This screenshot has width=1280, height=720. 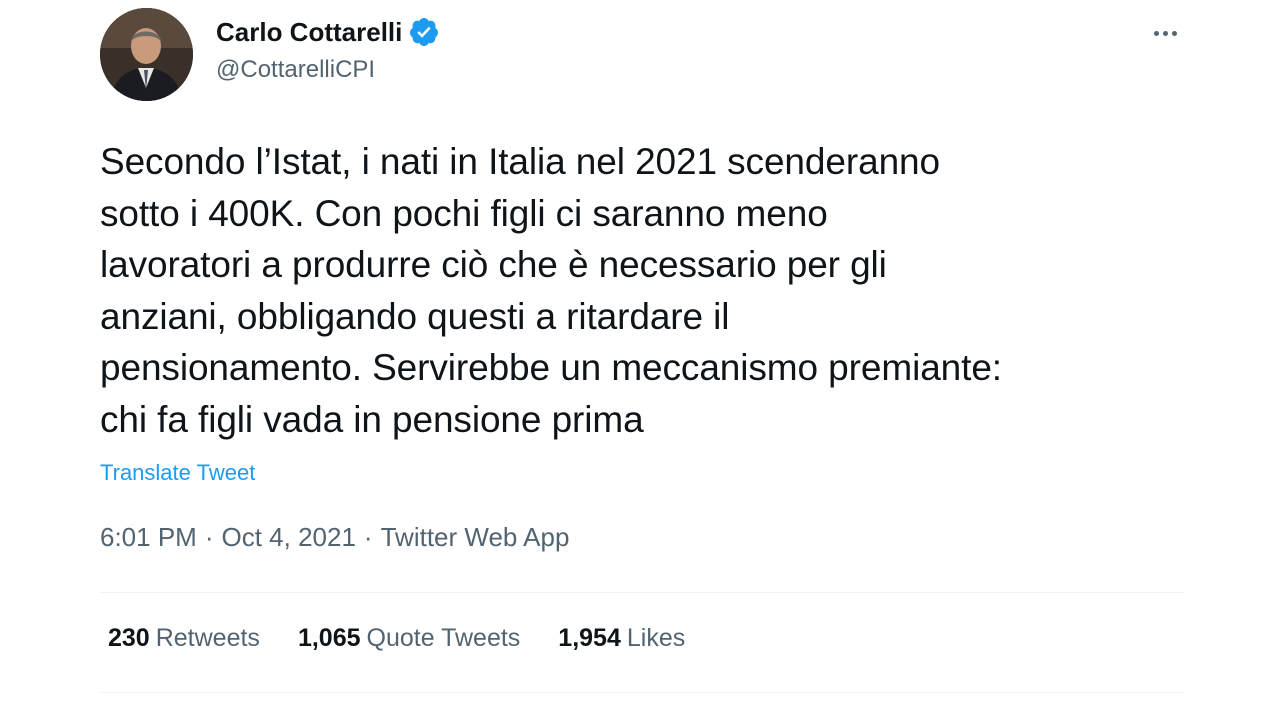 What do you see at coordinates (475, 537) in the screenshot?
I see `tweet-source: Twitter Web App` at bounding box center [475, 537].